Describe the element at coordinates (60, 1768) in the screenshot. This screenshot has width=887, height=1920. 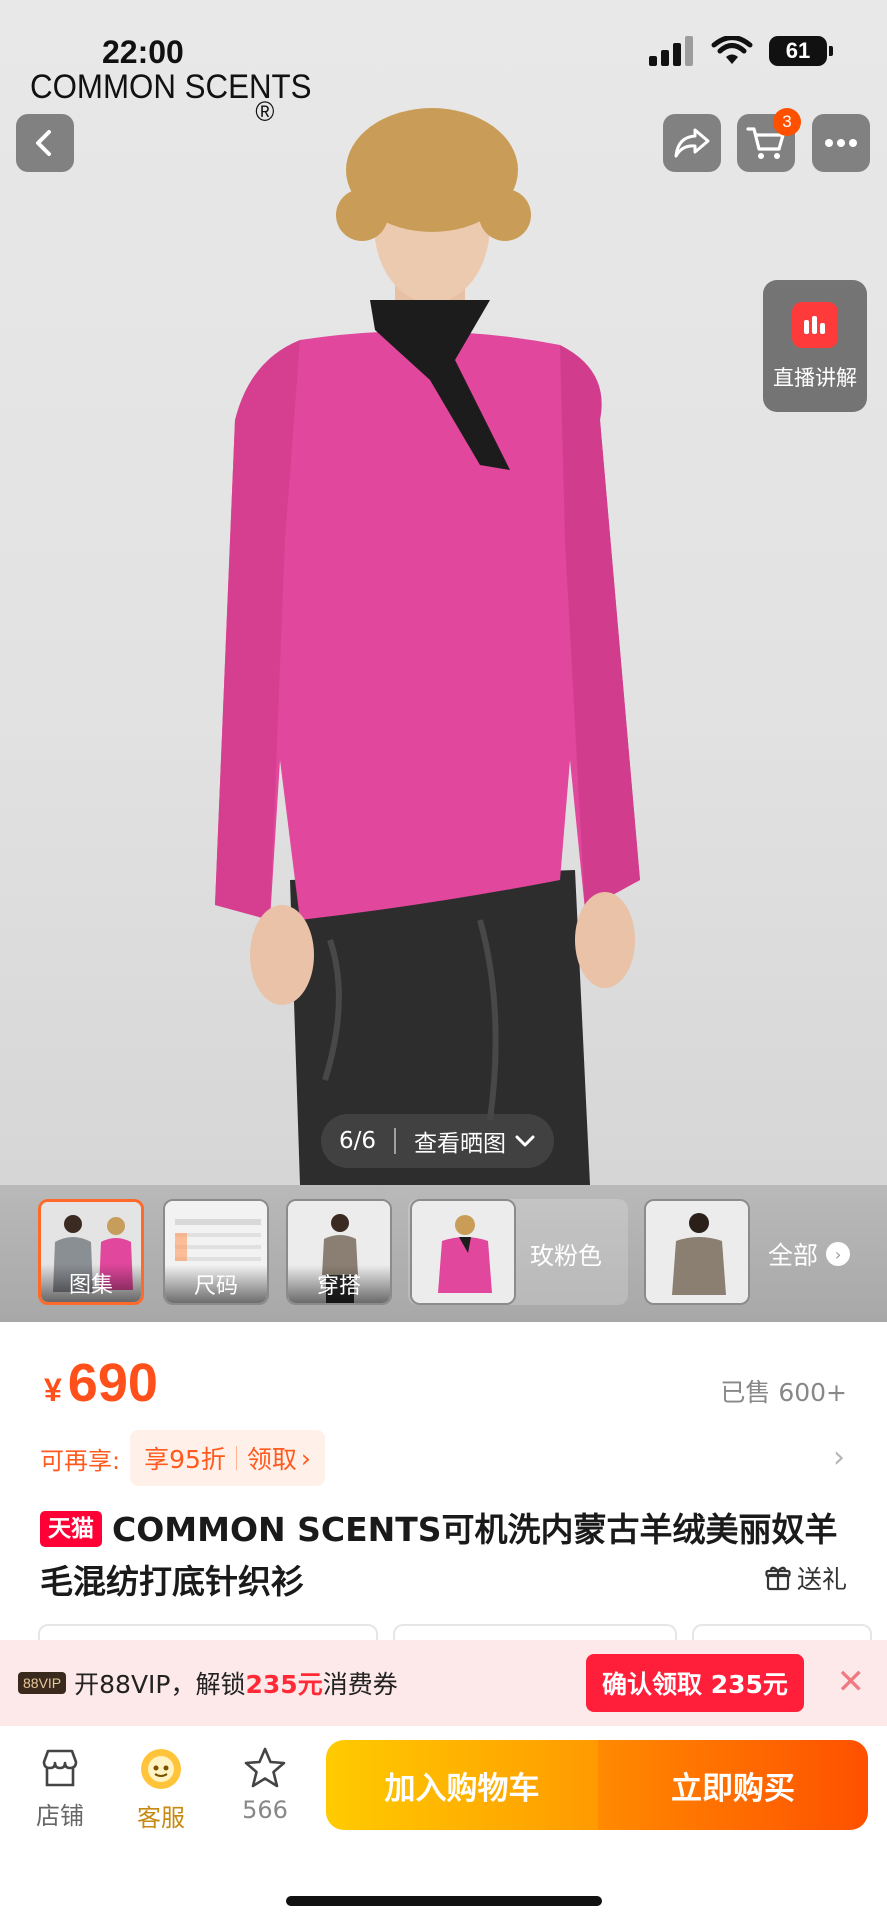
I see `store-icon` at that location.